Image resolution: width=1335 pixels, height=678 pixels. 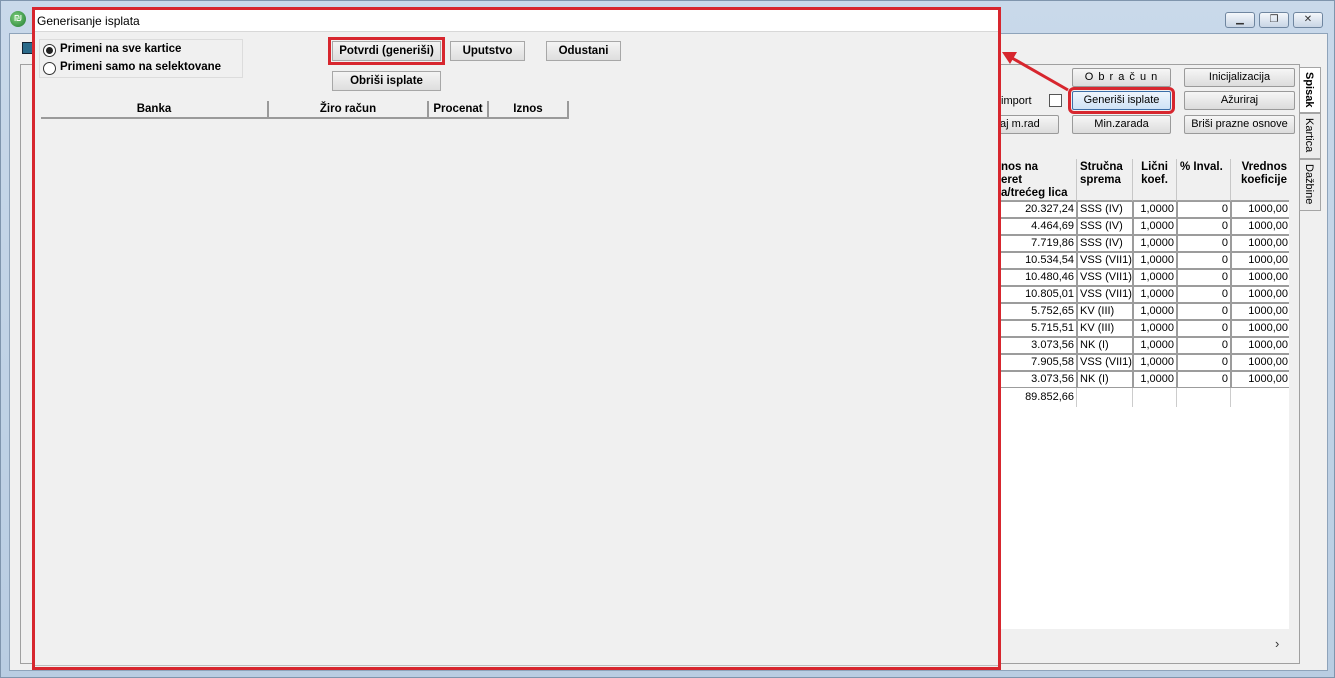 What do you see at coordinates (1155, 180) in the screenshot?
I see `grid-header-licni-koef: Lični koef.` at bounding box center [1155, 180].